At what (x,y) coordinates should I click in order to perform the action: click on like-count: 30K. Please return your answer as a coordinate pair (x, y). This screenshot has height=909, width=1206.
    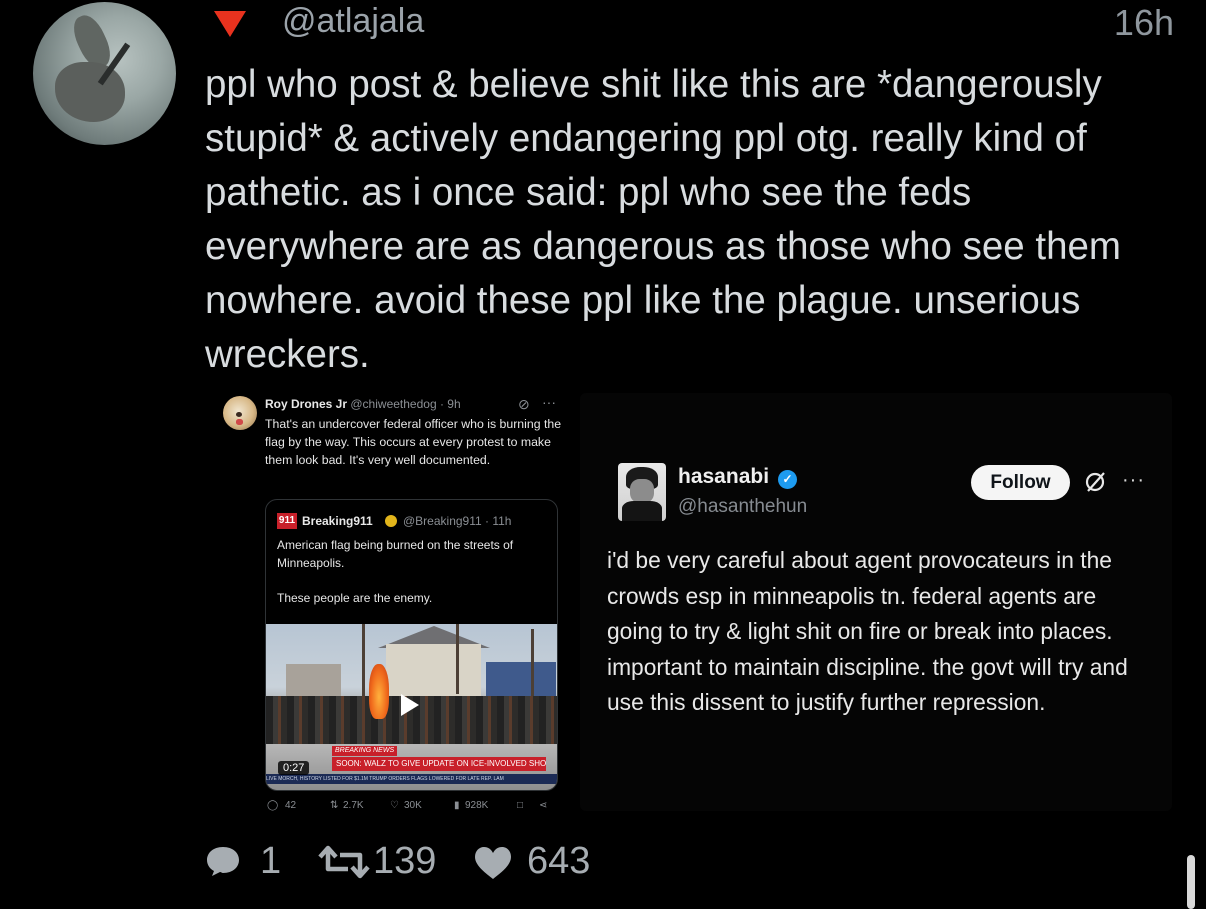
    Looking at the image, I should click on (413, 805).